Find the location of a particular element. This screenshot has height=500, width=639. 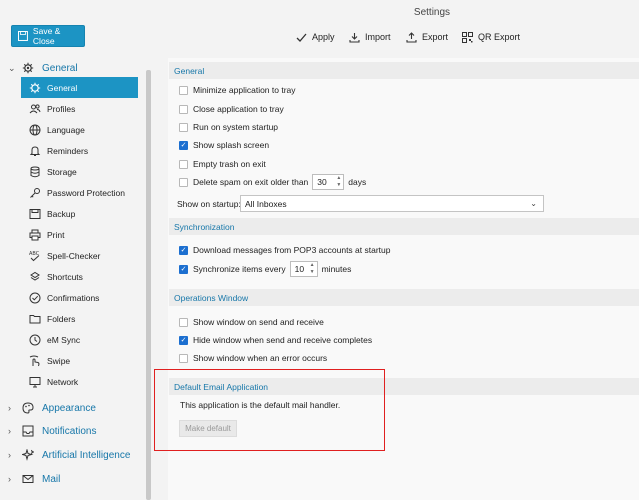

sync-icon is located at coordinates (35, 340).